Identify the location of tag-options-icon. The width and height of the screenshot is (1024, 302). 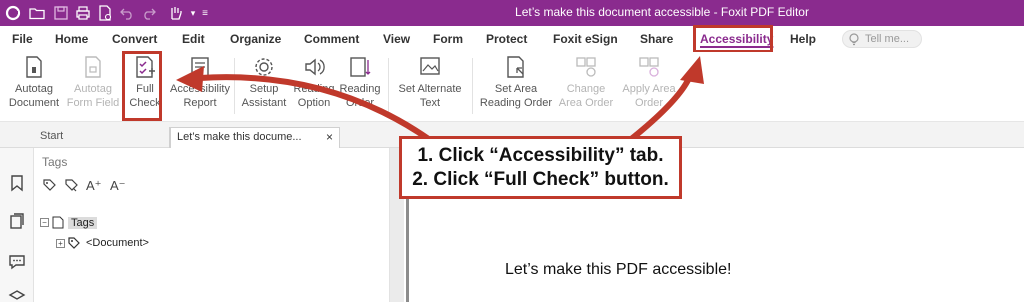
(50, 185).